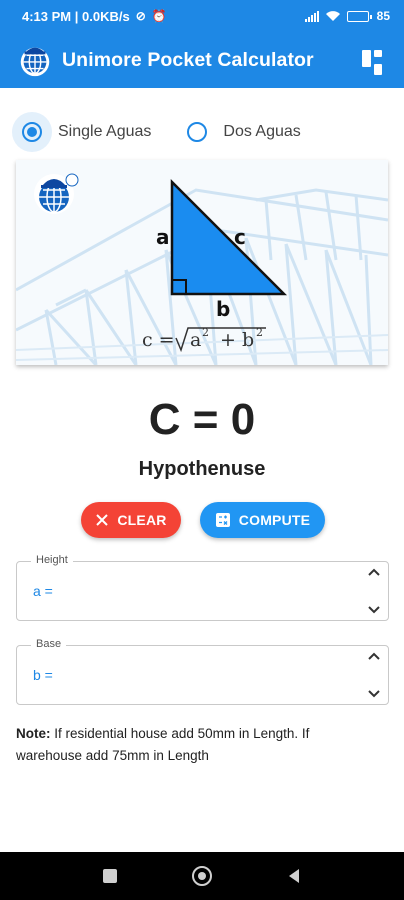  Describe the element at coordinates (223, 309) in the screenshot. I see `side-b-label: b` at that location.